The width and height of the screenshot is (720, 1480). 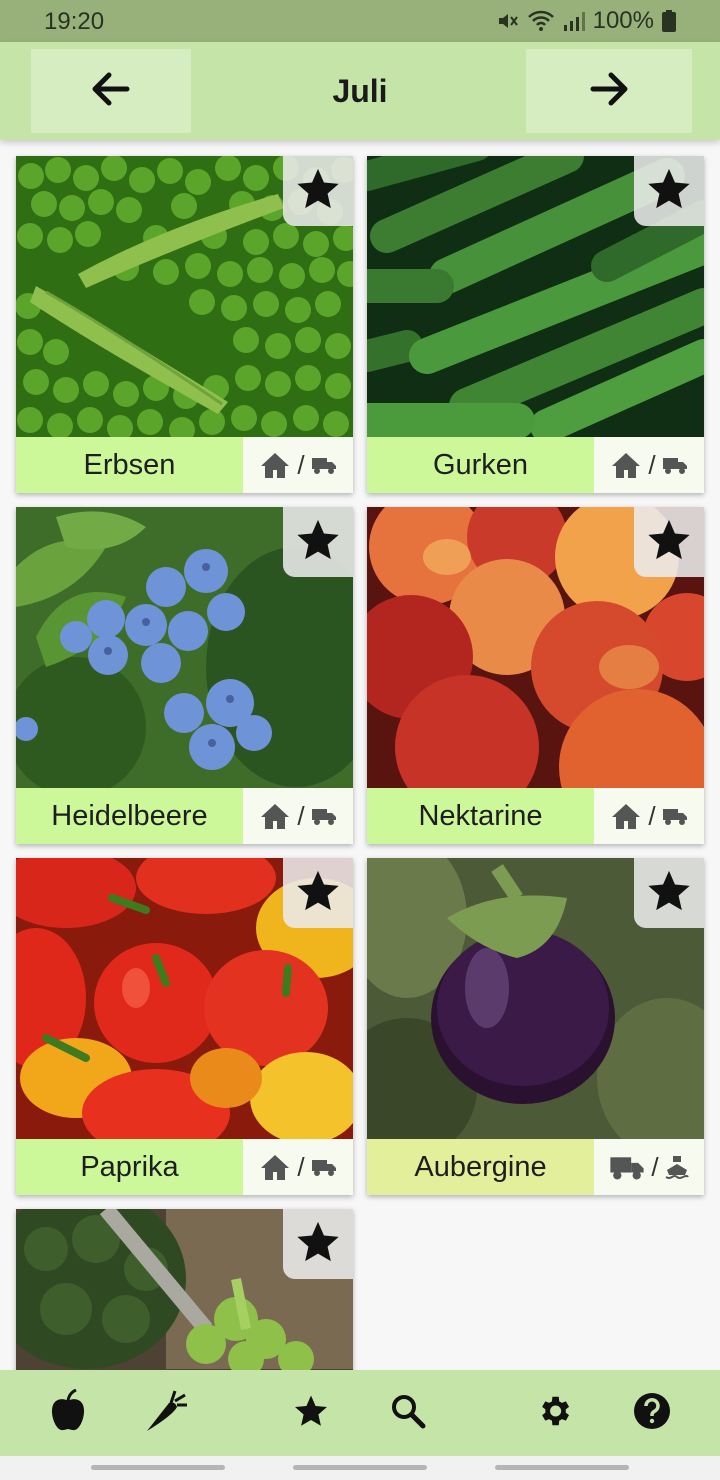 I want to click on produce-card-gurken: Gurken /, so click(x=535, y=324).